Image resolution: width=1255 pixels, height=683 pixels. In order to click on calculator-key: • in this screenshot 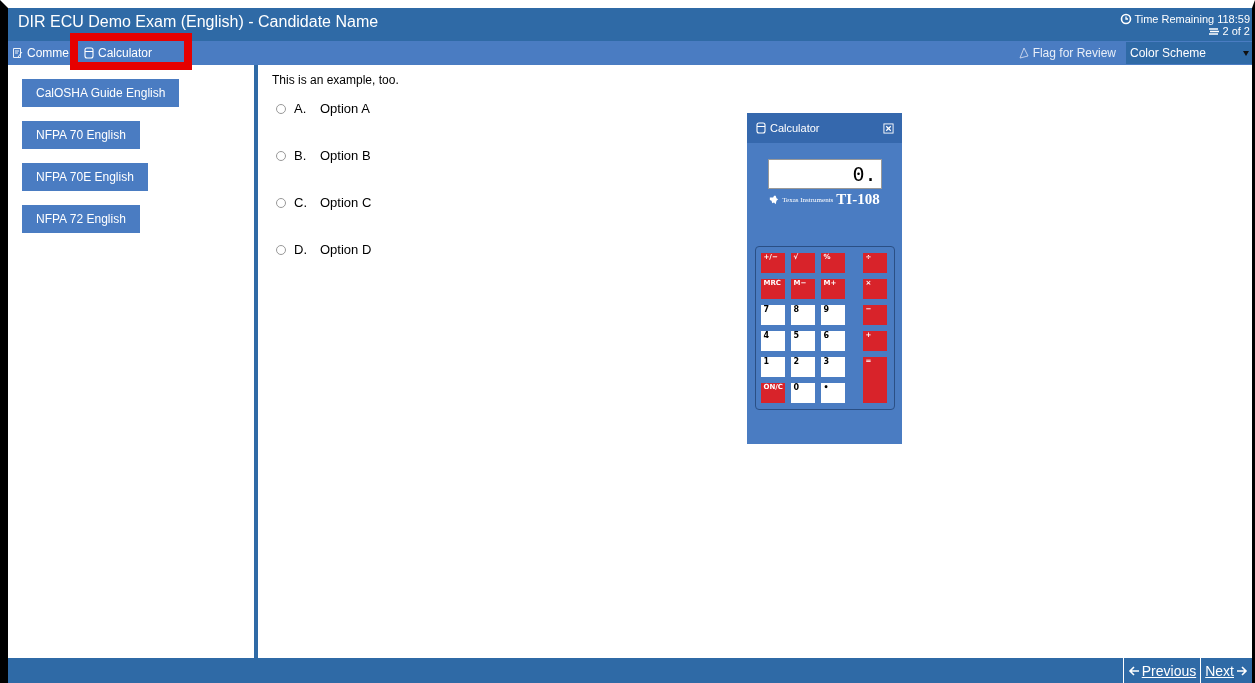, I will do `click(832, 393)`.